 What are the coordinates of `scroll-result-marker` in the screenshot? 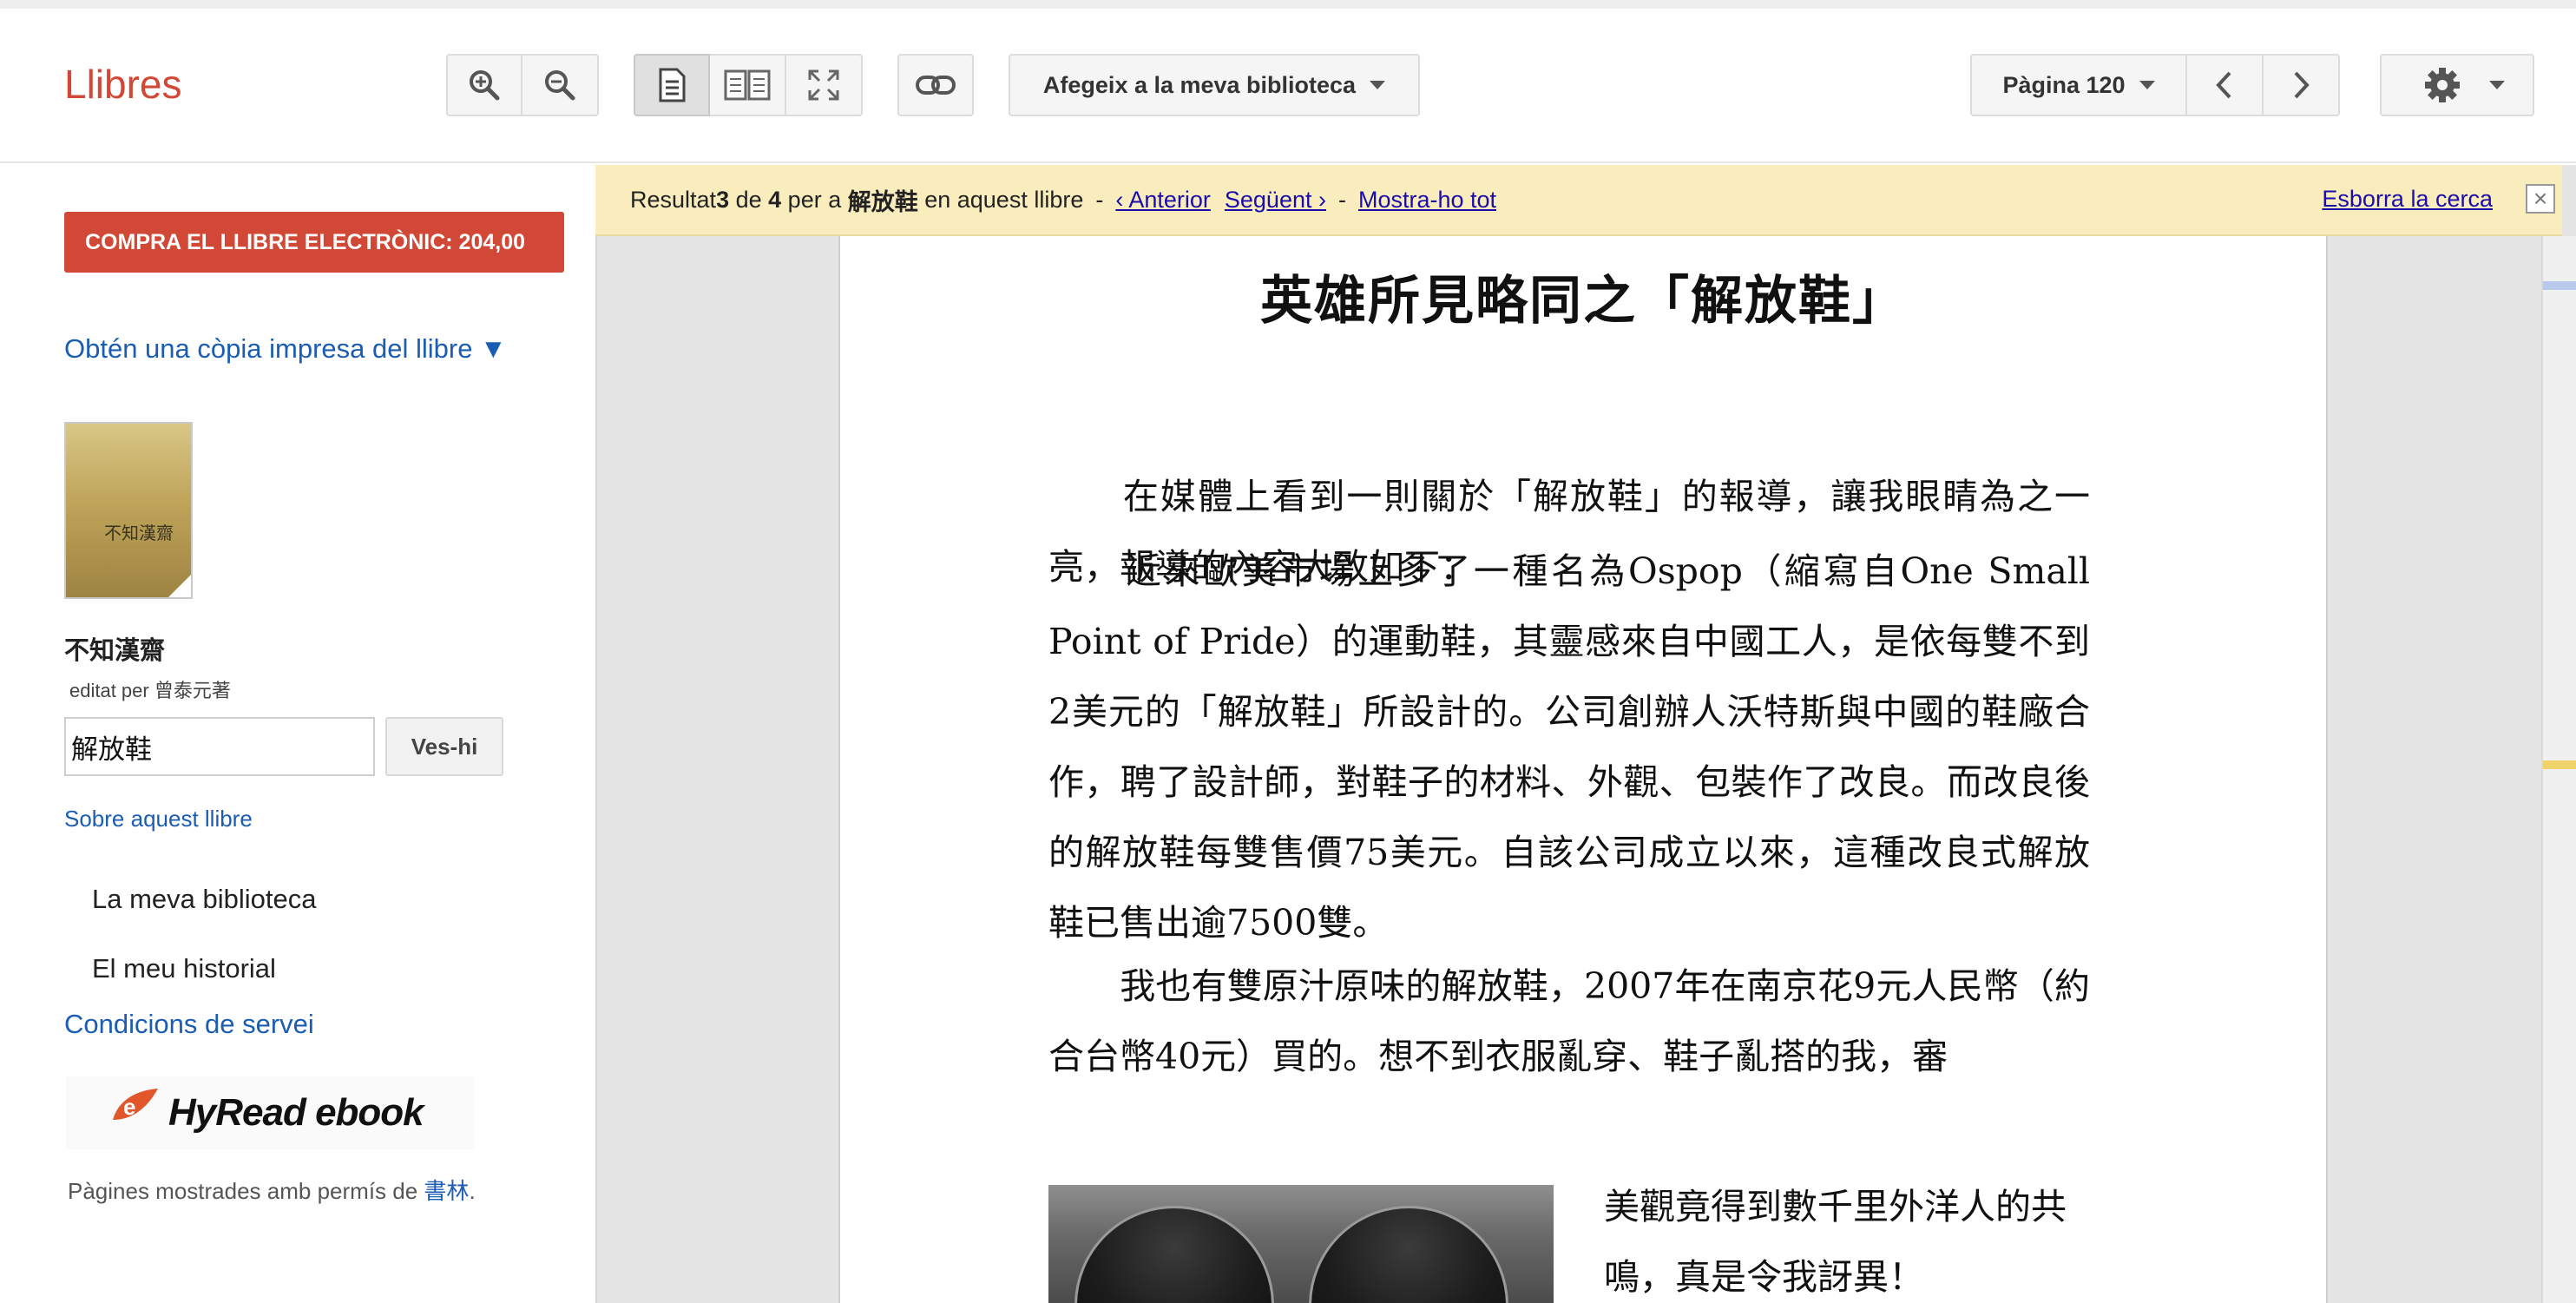 It's located at (2559, 285).